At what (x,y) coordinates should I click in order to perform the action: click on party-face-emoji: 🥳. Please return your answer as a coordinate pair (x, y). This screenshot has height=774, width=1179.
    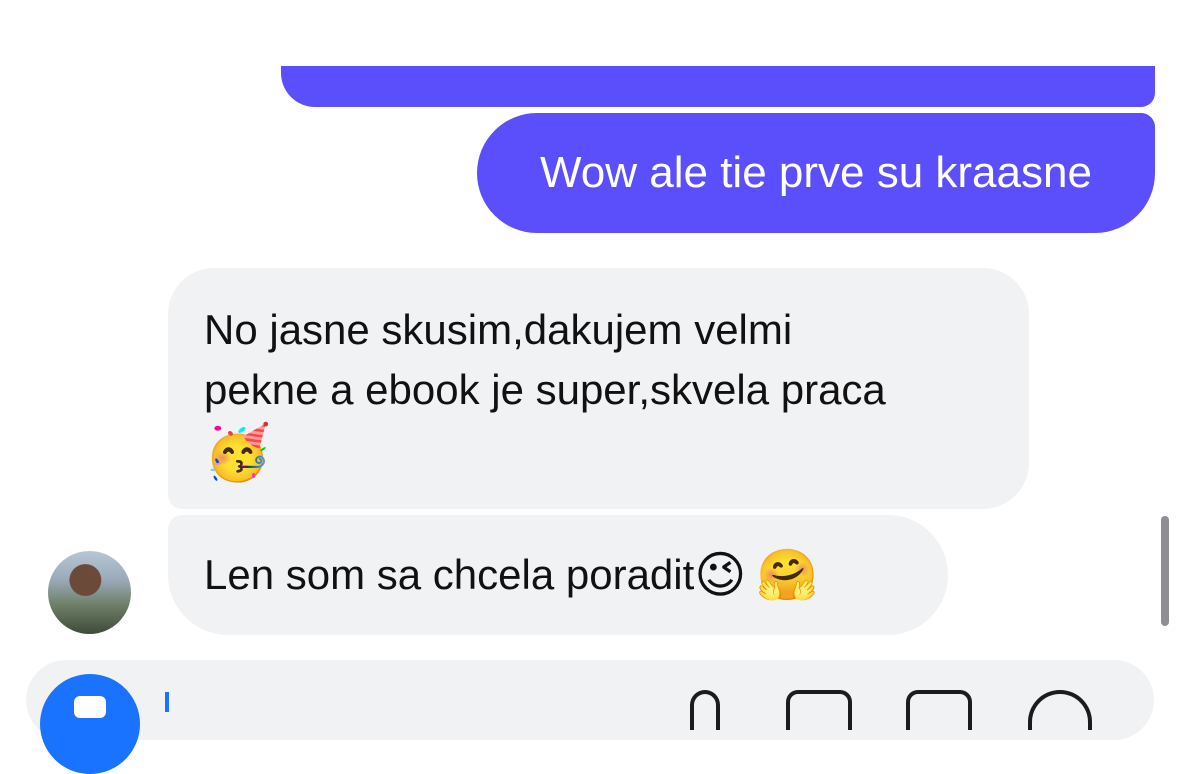
    Looking at the image, I should click on (238, 452).